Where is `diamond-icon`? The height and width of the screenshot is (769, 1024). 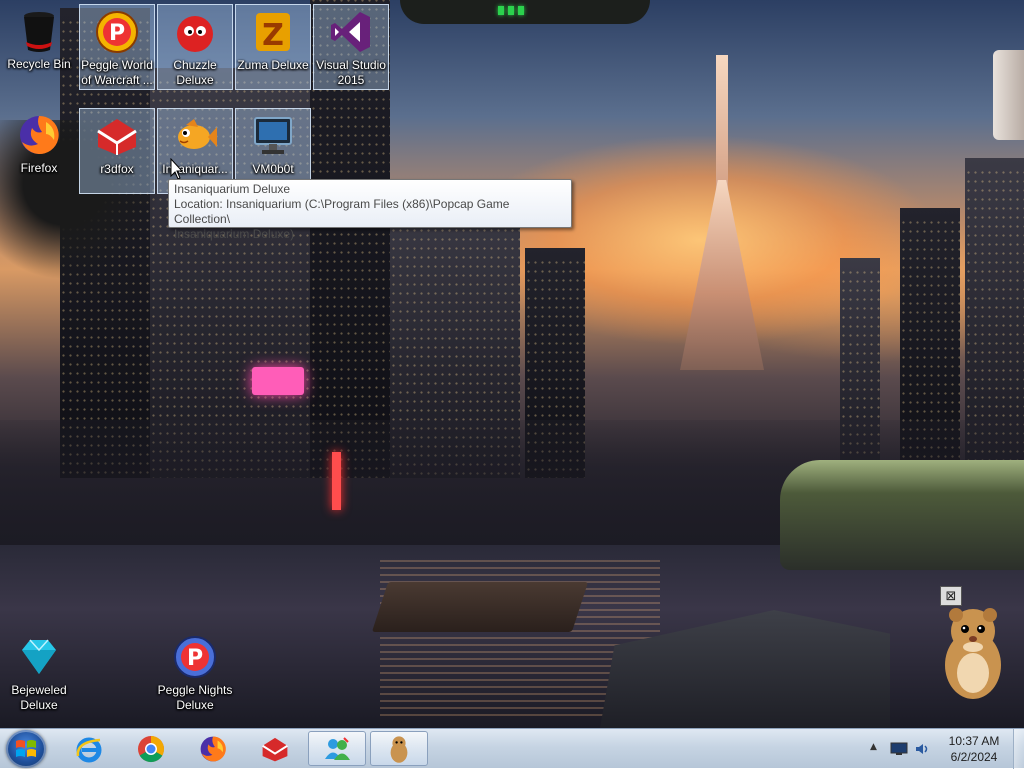
diamond-icon is located at coordinates (39, 657).